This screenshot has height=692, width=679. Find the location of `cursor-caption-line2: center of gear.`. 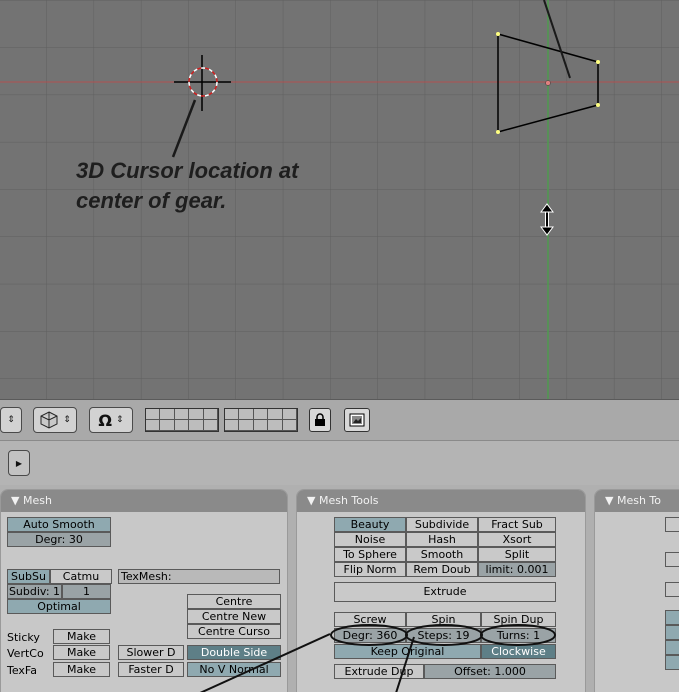

cursor-caption-line2: center of gear. is located at coordinates (151, 200).